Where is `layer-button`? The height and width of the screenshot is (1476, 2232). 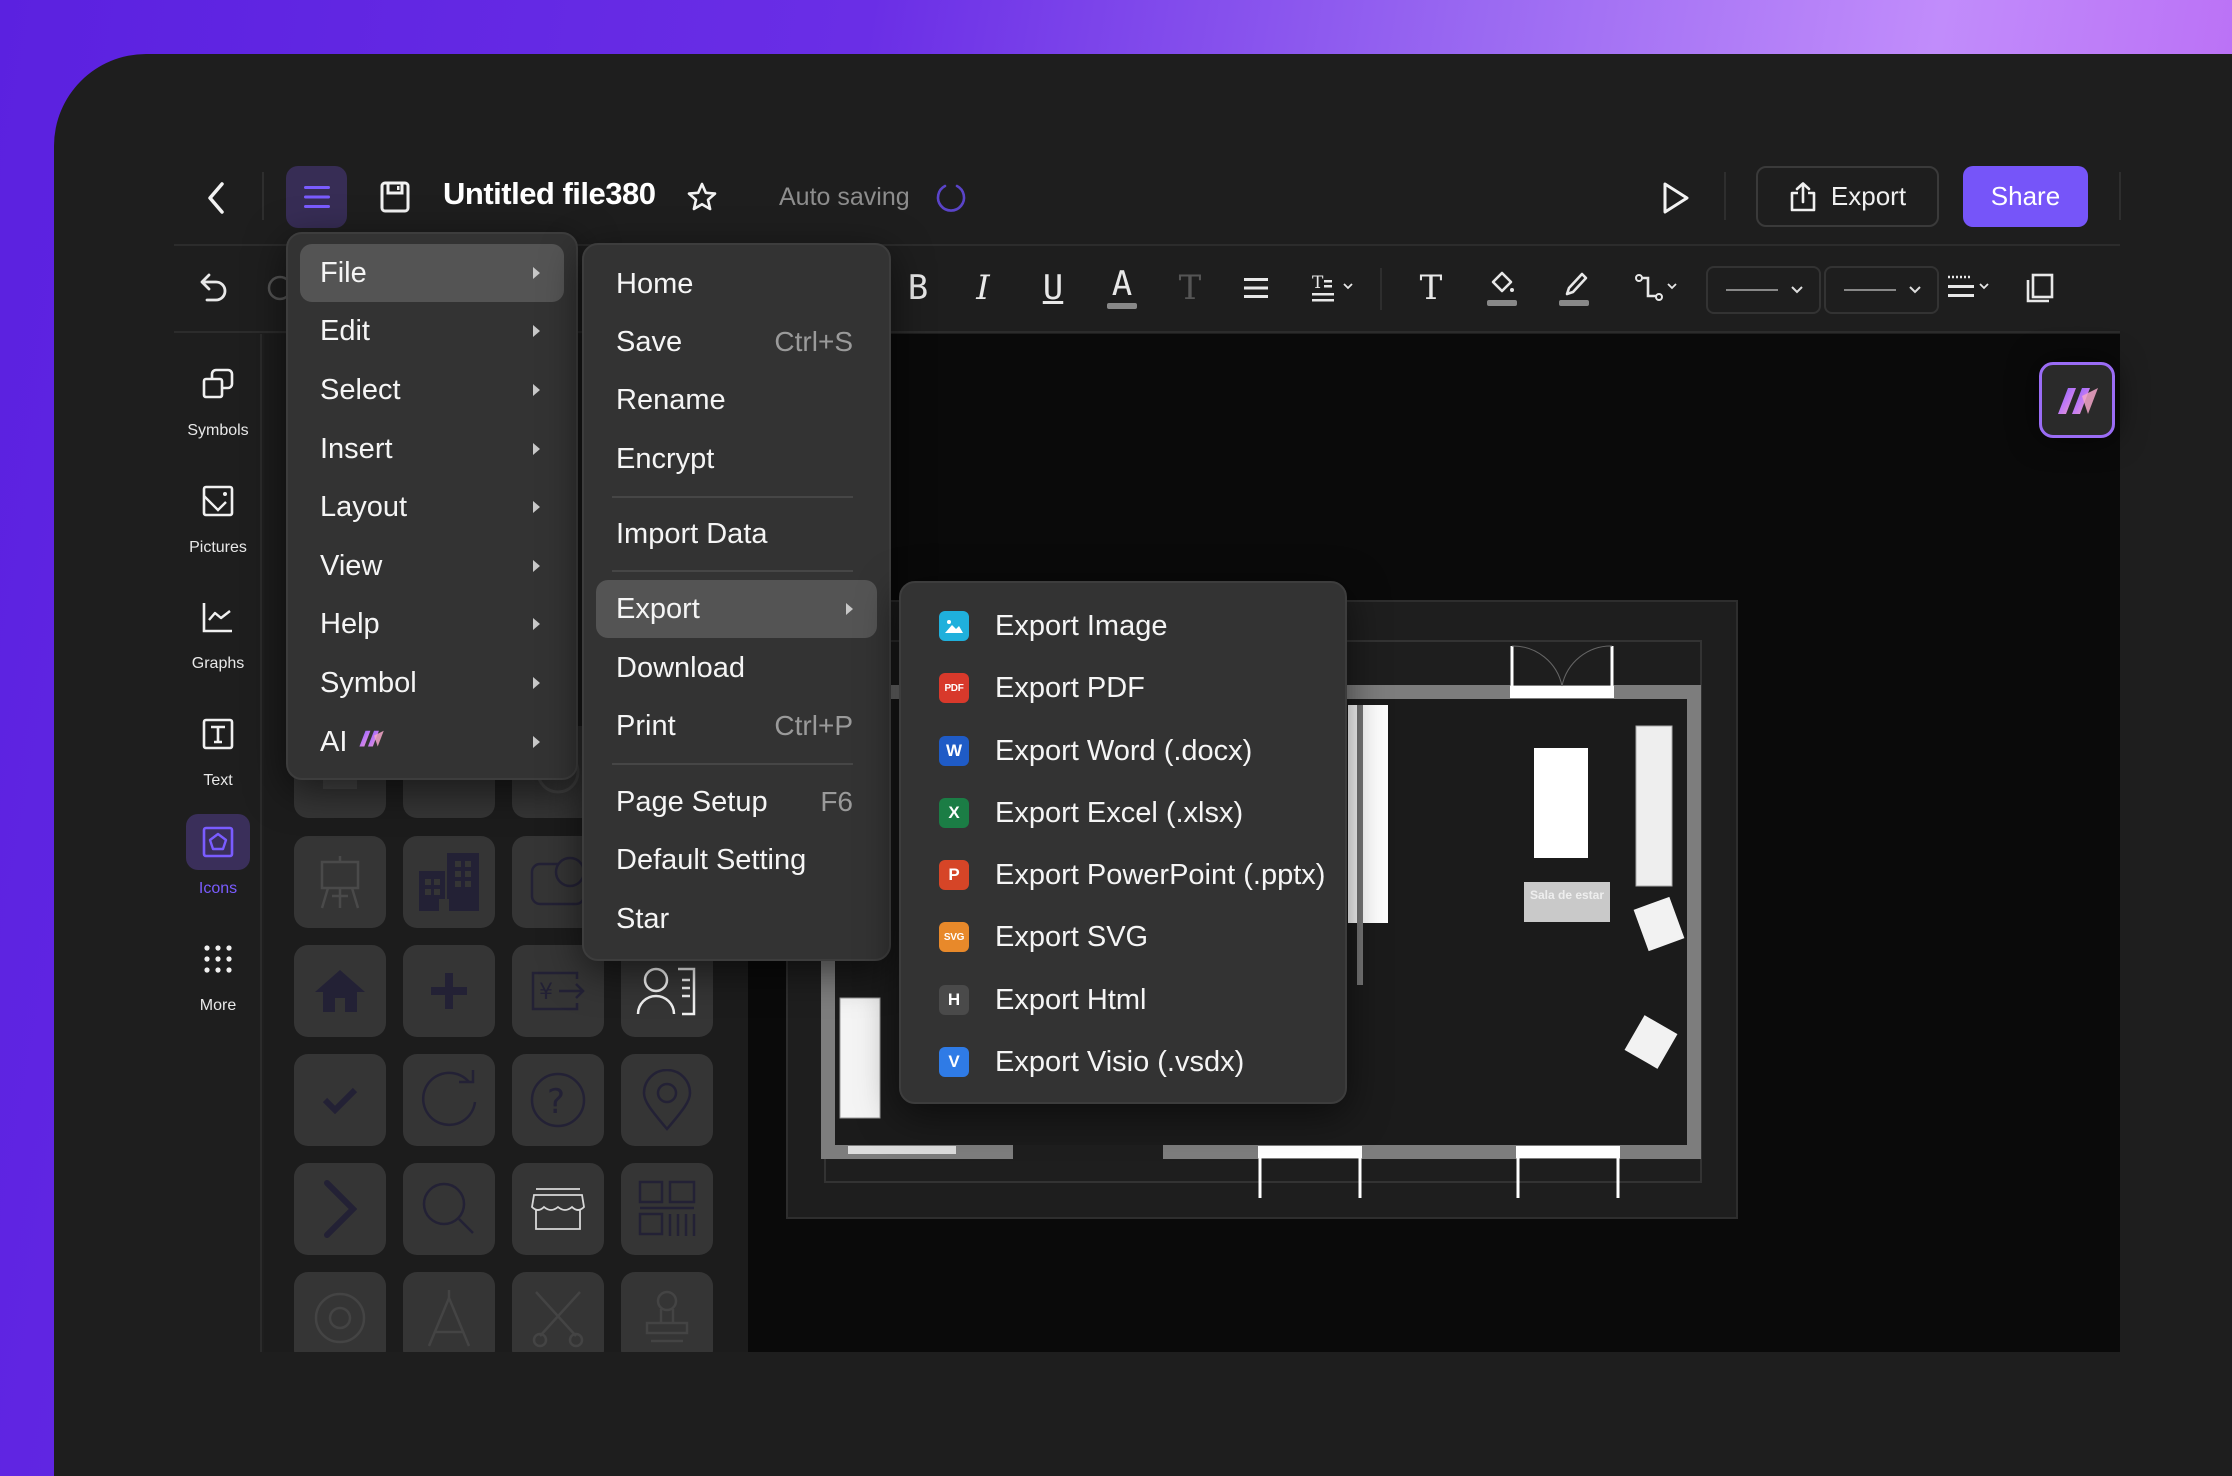
layer-button is located at coordinates (2040, 288).